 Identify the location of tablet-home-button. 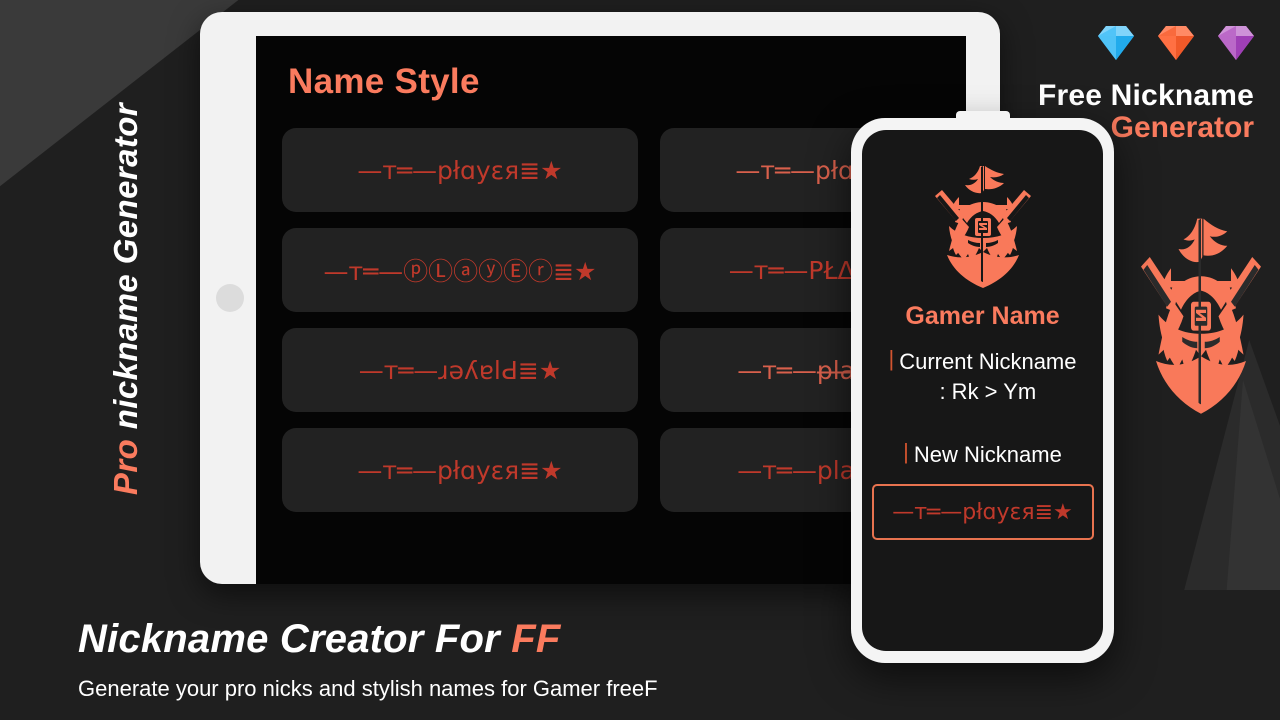
(230, 298).